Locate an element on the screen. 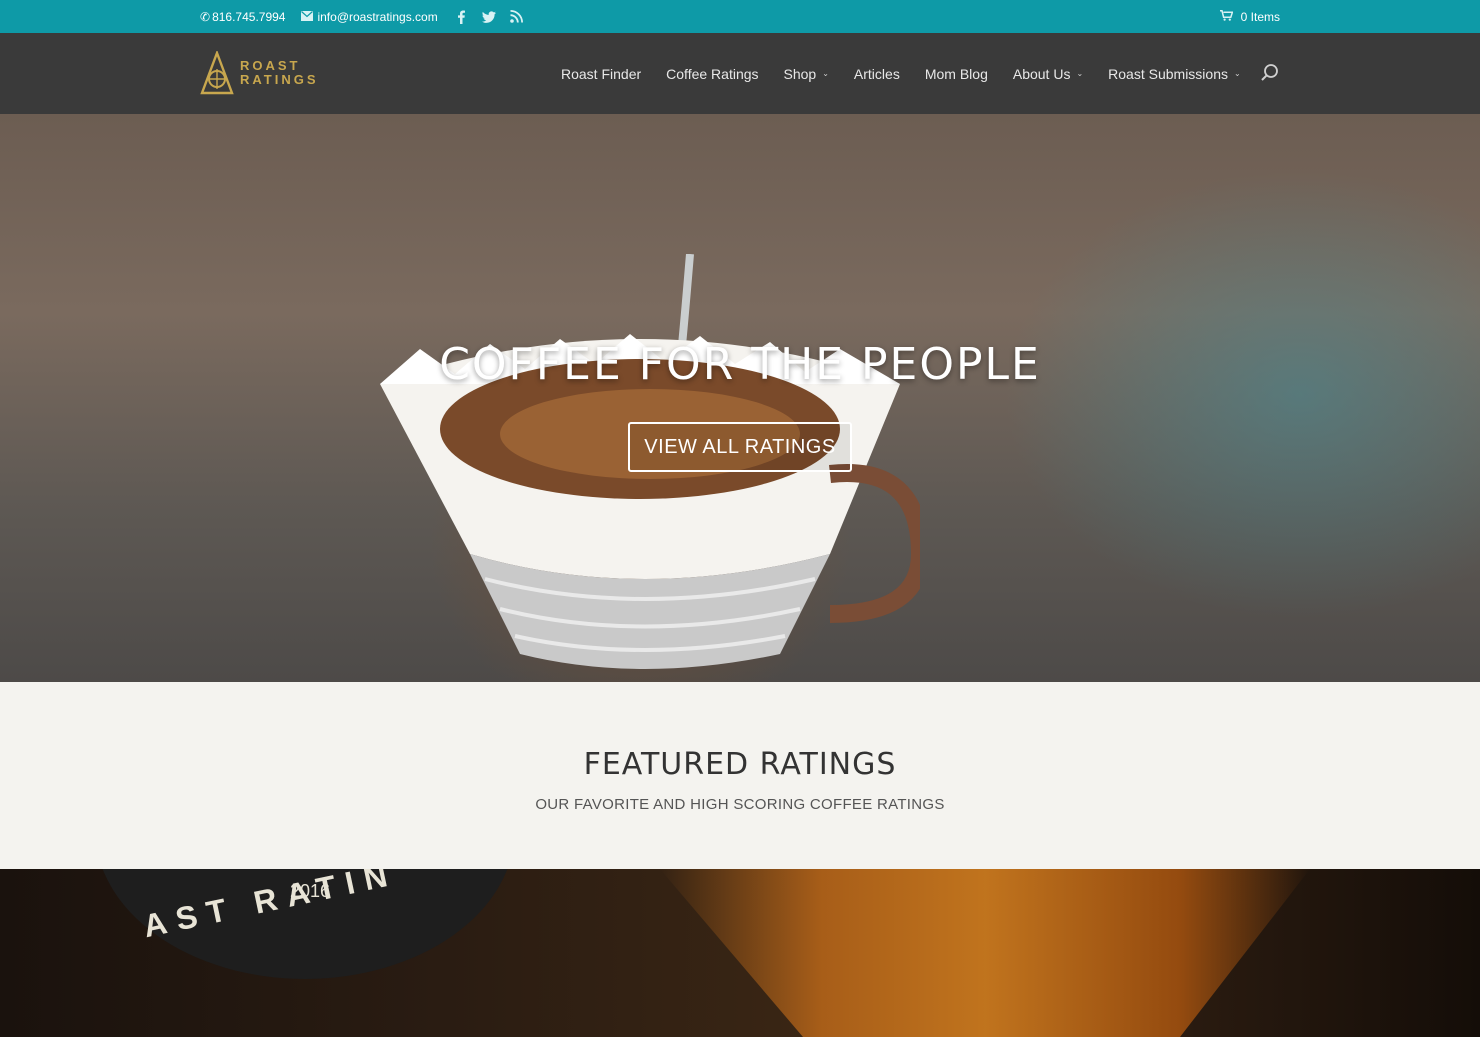 The height and width of the screenshot is (1037, 1480). social-links is located at coordinates (489, 17).